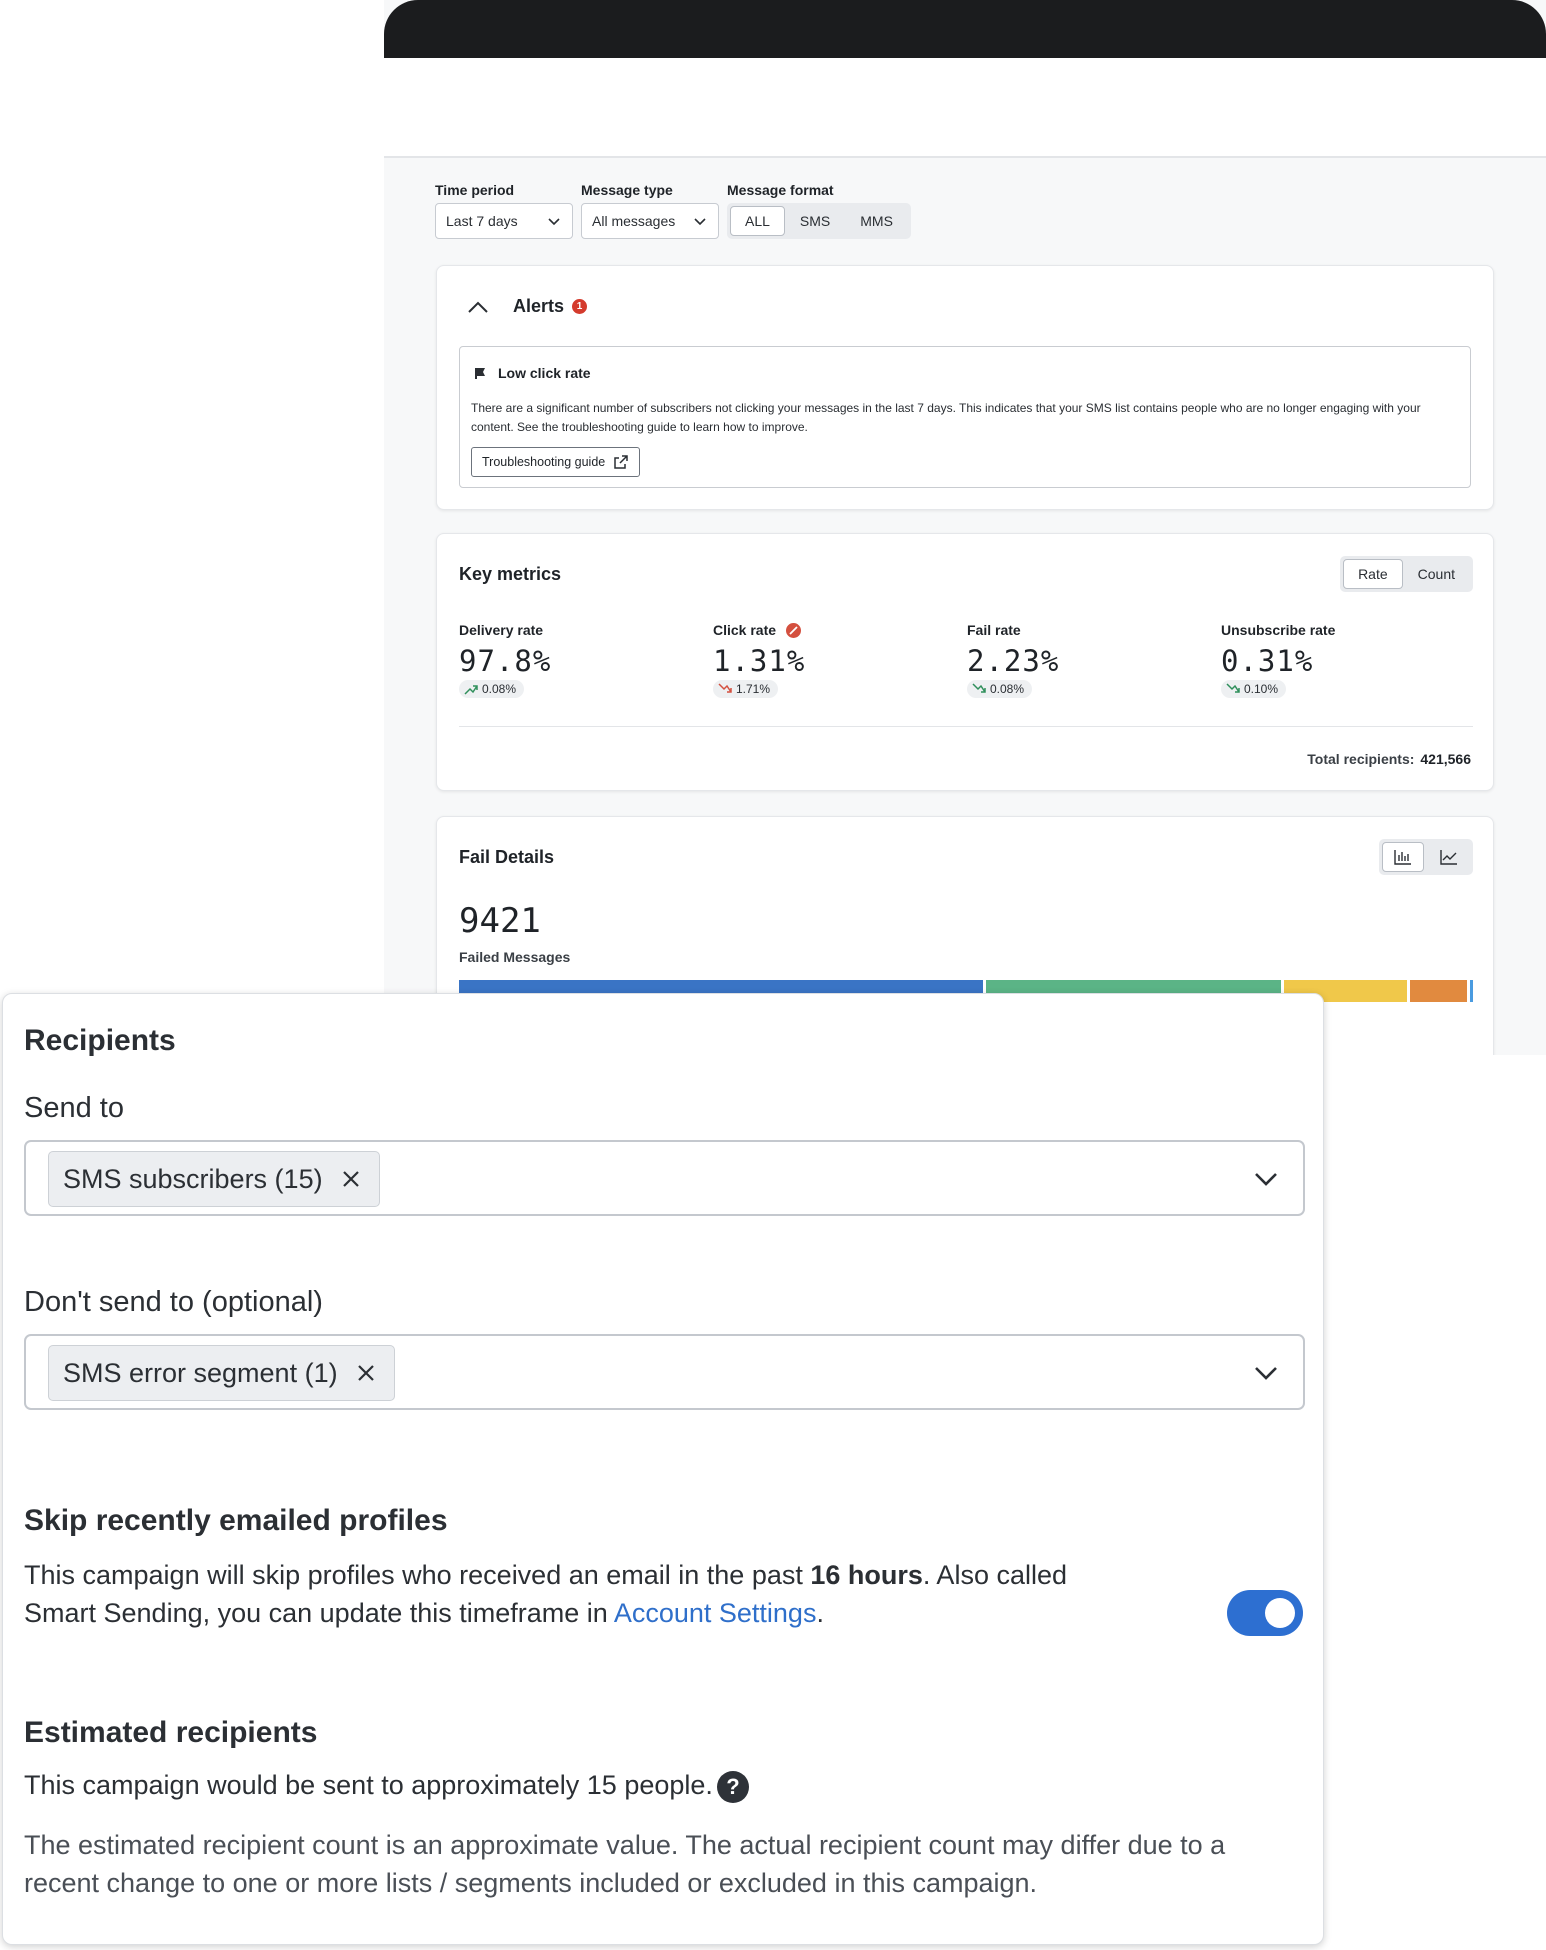 The width and height of the screenshot is (1546, 1950). Describe the element at coordinates (1436, 574) in the screenshot. I see `count-option: Count` at that location.